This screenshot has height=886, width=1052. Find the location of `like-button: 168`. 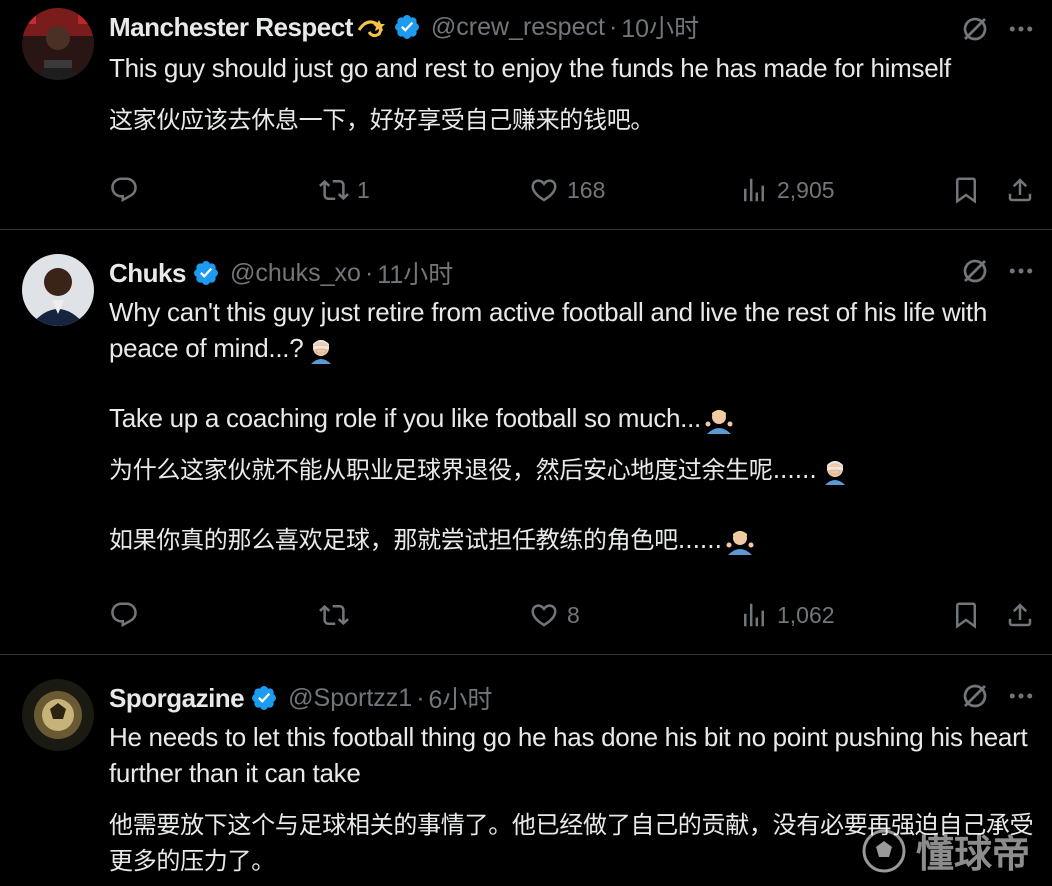

like-button: 168 is located at coordinates (567, 190).